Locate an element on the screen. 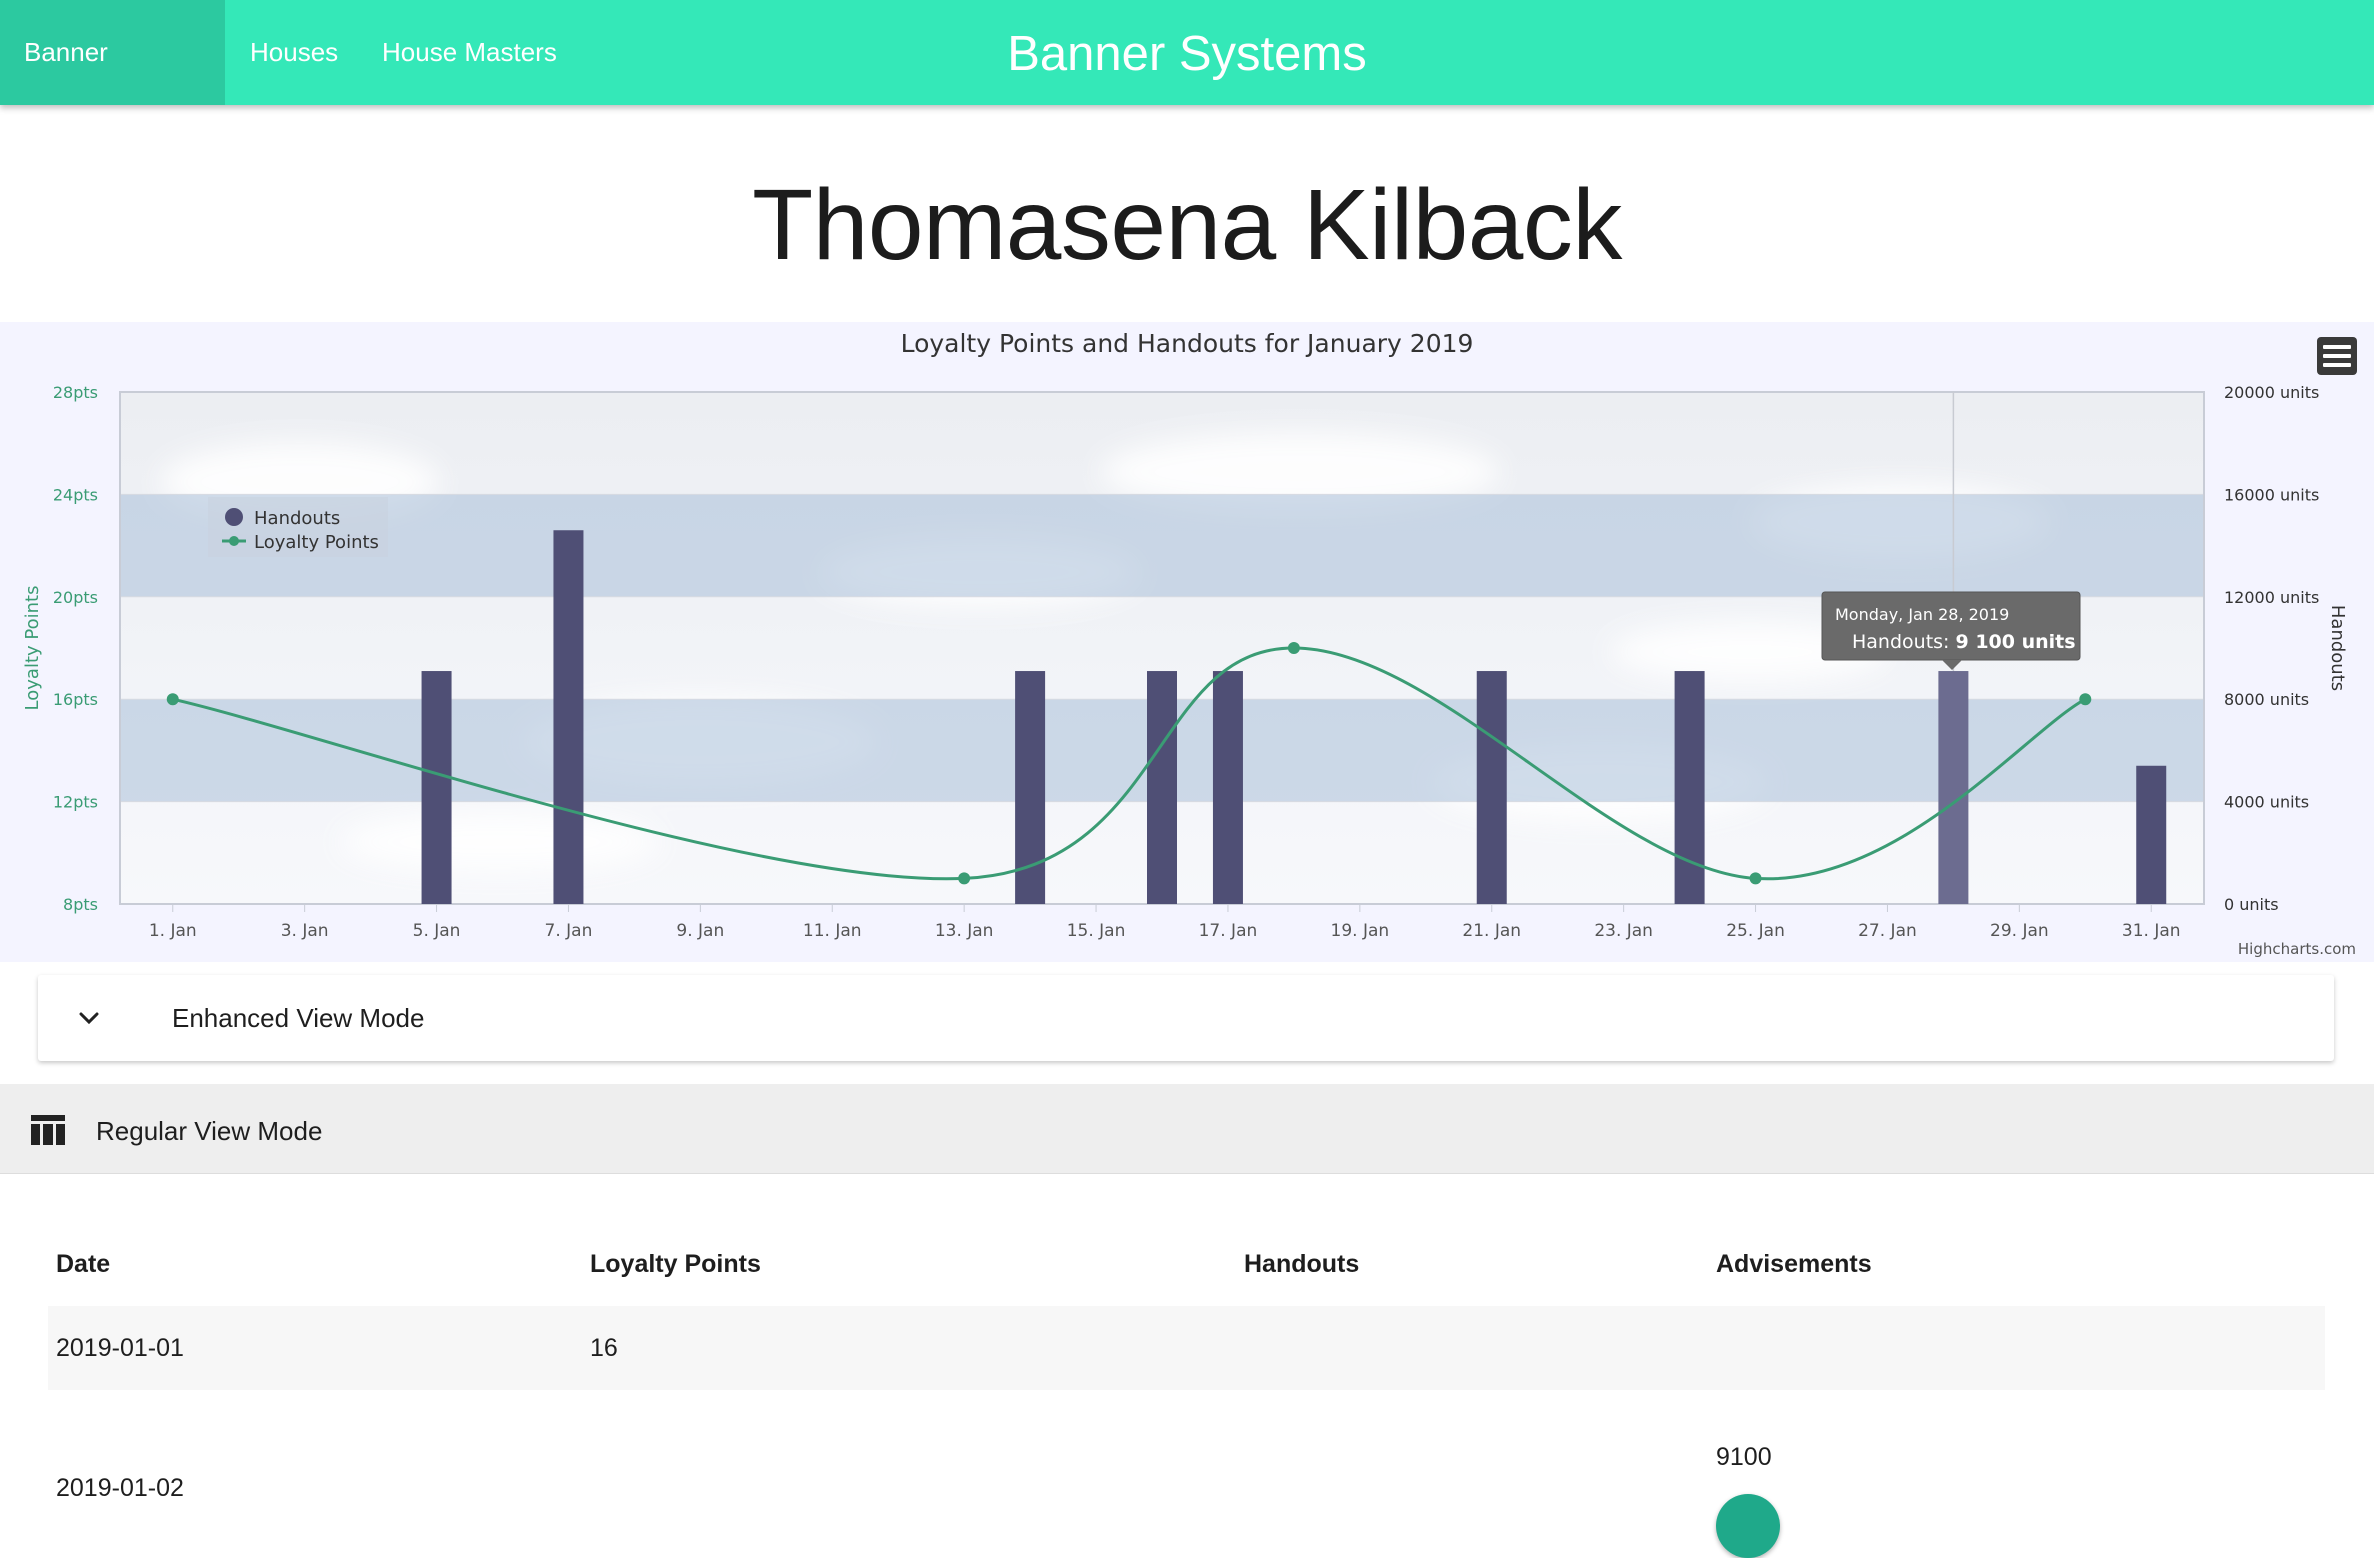 Image resolution: width=2374 pixels, height=1558 pixels. enhanced-view-panel: Enhanced View Mode is located at coordinates (1186, 1018).